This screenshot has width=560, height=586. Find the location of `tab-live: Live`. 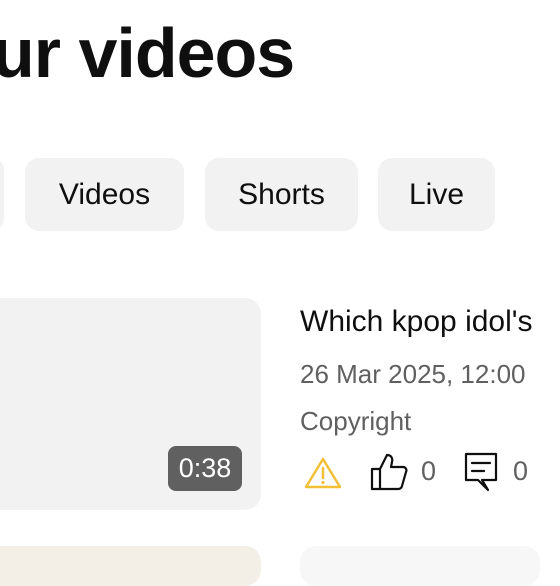

tab-live: Live is located at coordinates (436, 194).